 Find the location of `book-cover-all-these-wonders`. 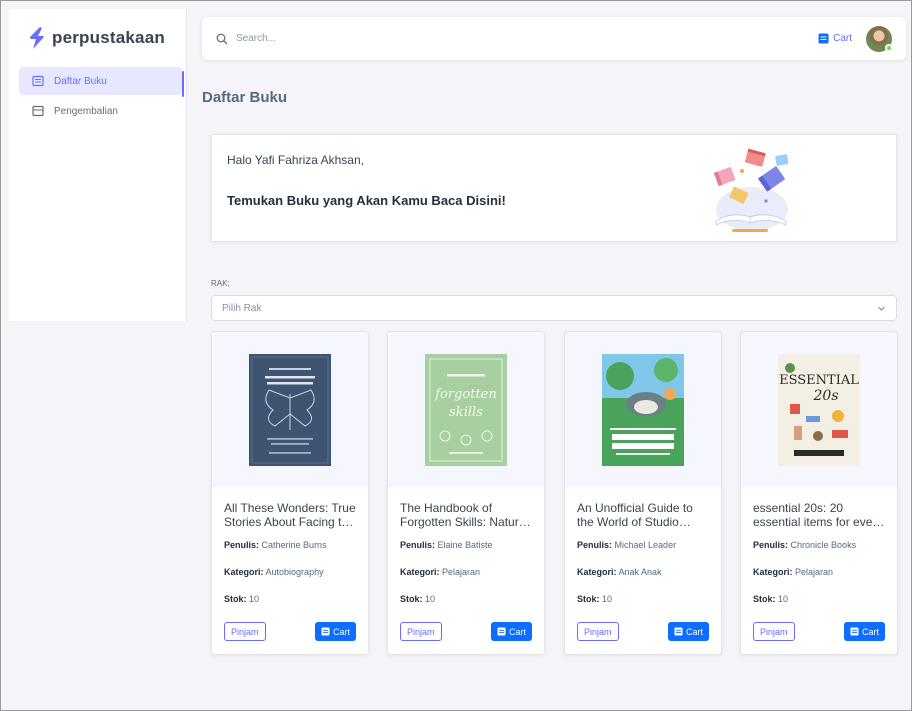

book-cover-all-these-wonders is located at coordinates (290, 409).